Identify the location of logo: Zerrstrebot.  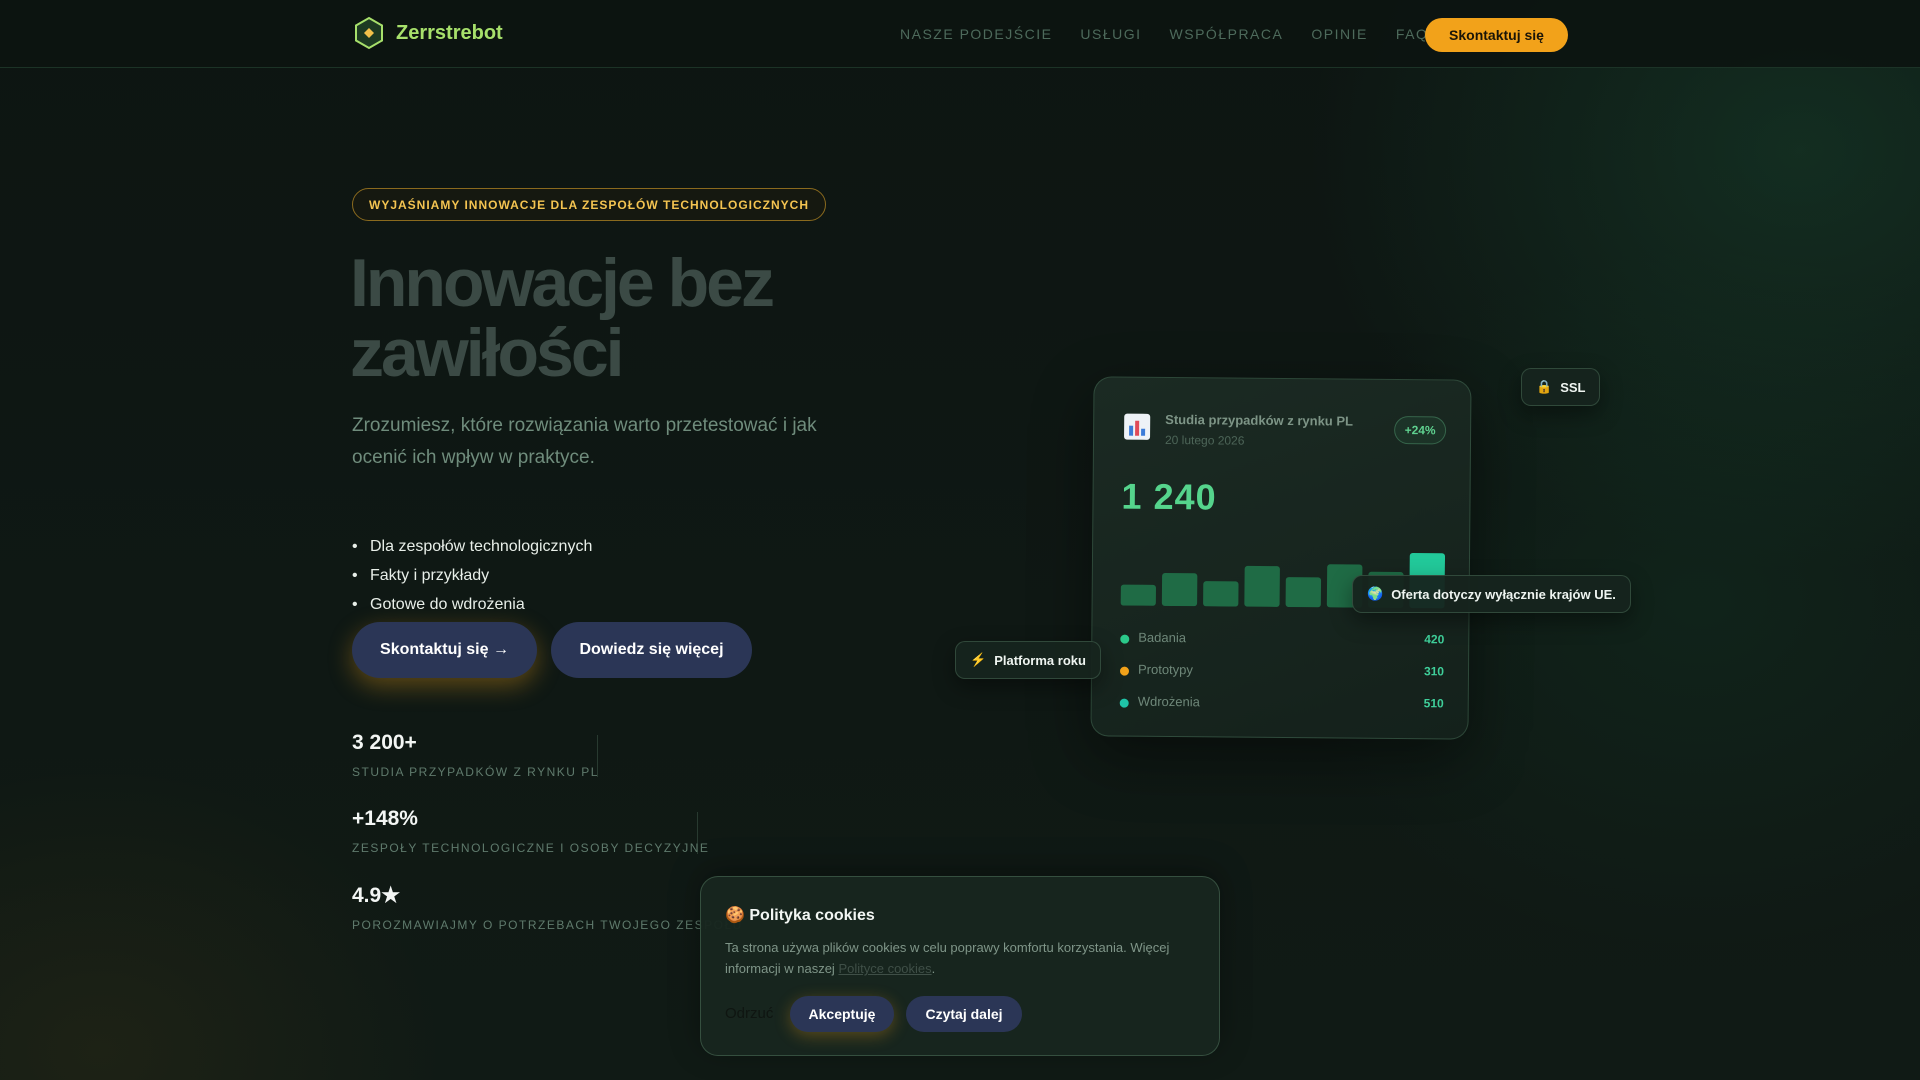
(427, 33).